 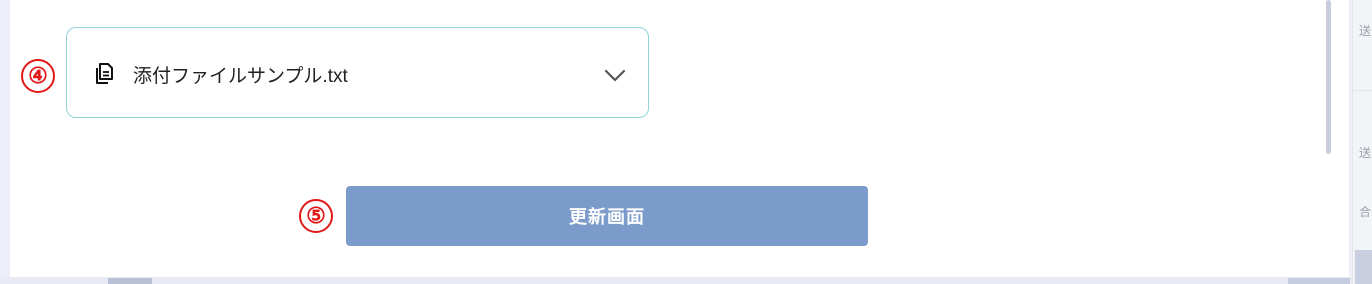 What do you see at coordinates (104, 73) in the screenshot?
I see `document-copy-icon` at bounding box center [104, 73].